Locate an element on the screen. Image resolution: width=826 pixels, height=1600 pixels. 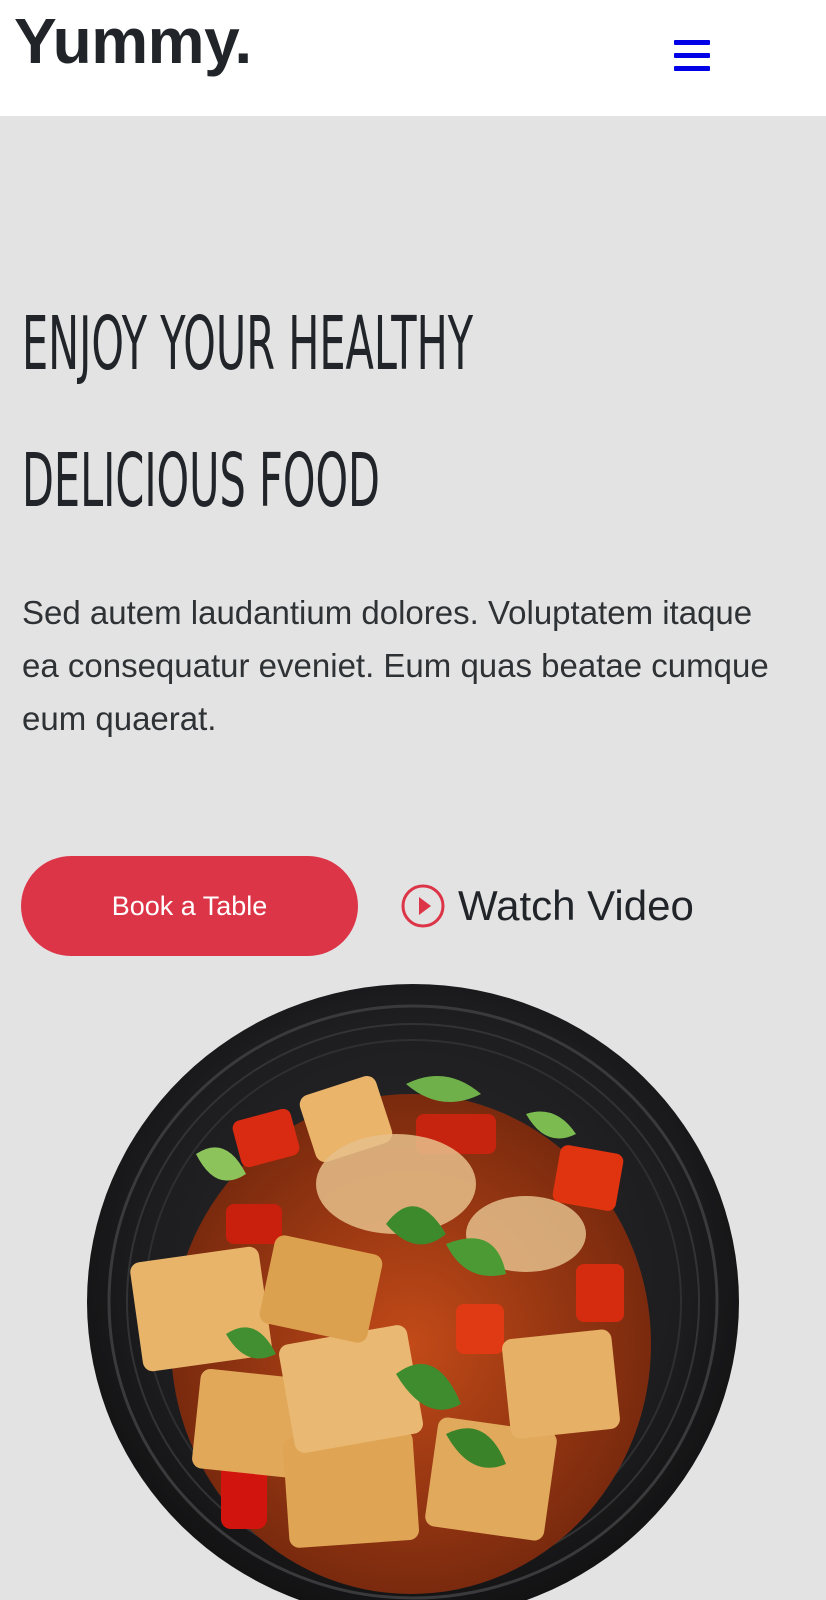
play-circle-icon is located at coordinates (423, 906).